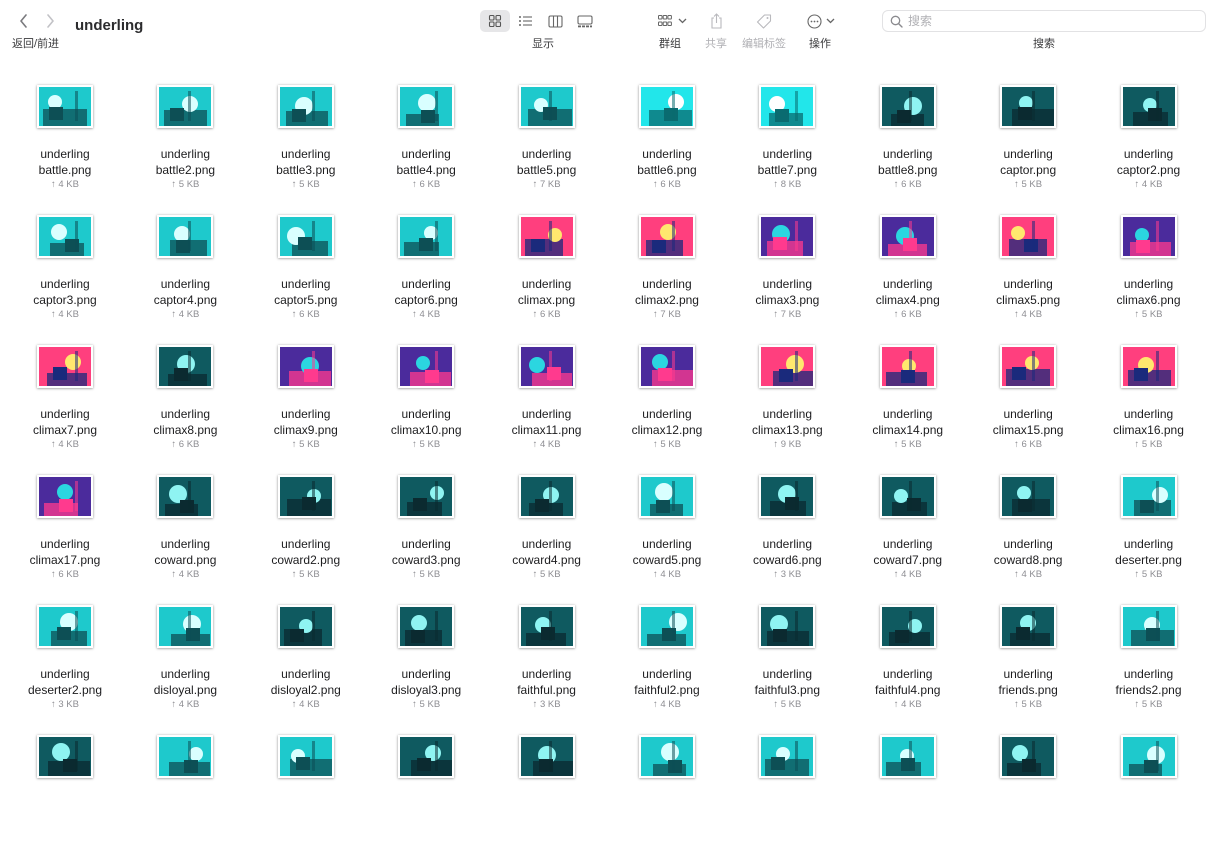 The image size is (1218, 852). I want to click on file-item: underling friends2.png ↑ 5 KB, so click(1149, 657).